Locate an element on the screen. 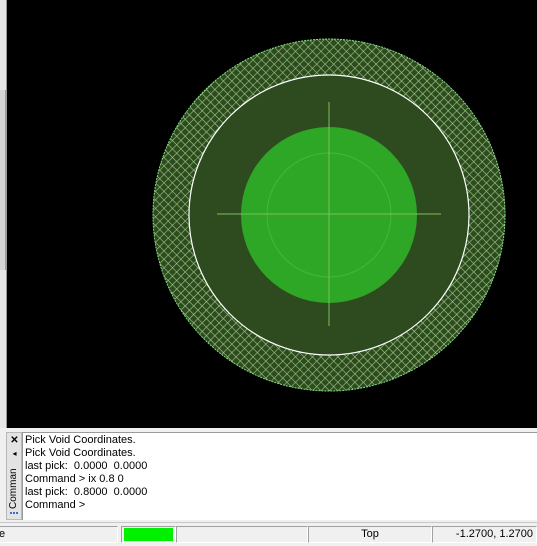 The width and height of the screenshot is (537, 546). close-icon: ✕ is located at coordinates (14, 440).